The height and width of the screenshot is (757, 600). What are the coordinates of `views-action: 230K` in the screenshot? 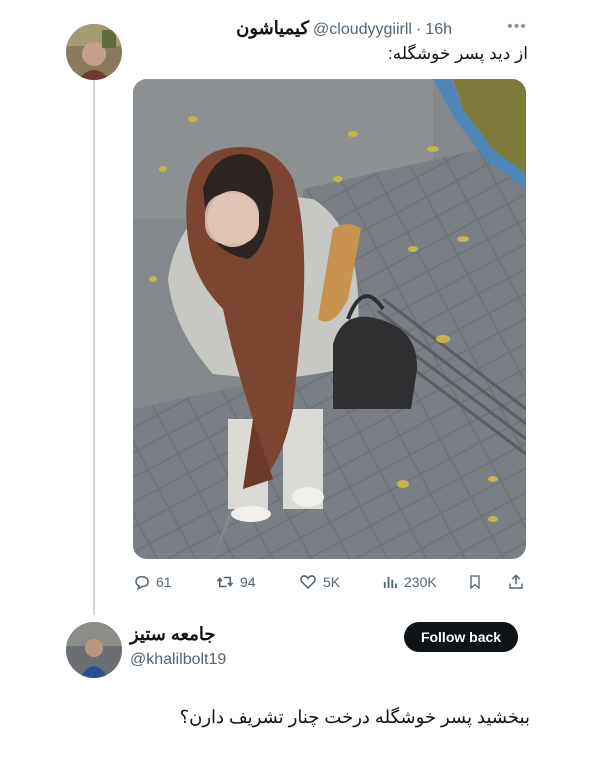 It's located at (409, 582).